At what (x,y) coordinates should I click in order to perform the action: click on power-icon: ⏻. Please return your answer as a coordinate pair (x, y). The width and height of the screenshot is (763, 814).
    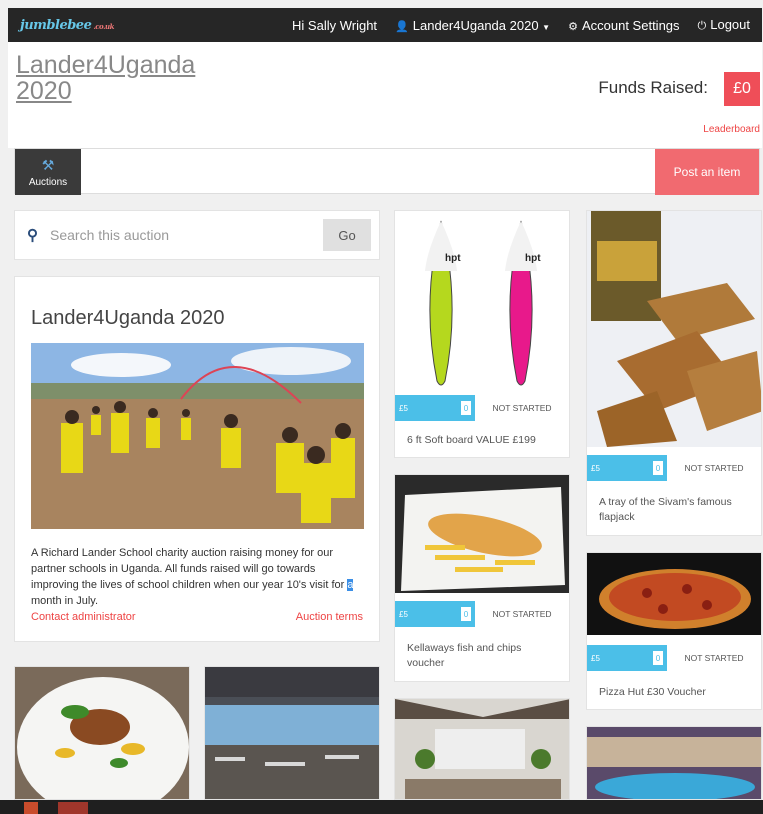
    Looking at the image, I should click on (702, 26).